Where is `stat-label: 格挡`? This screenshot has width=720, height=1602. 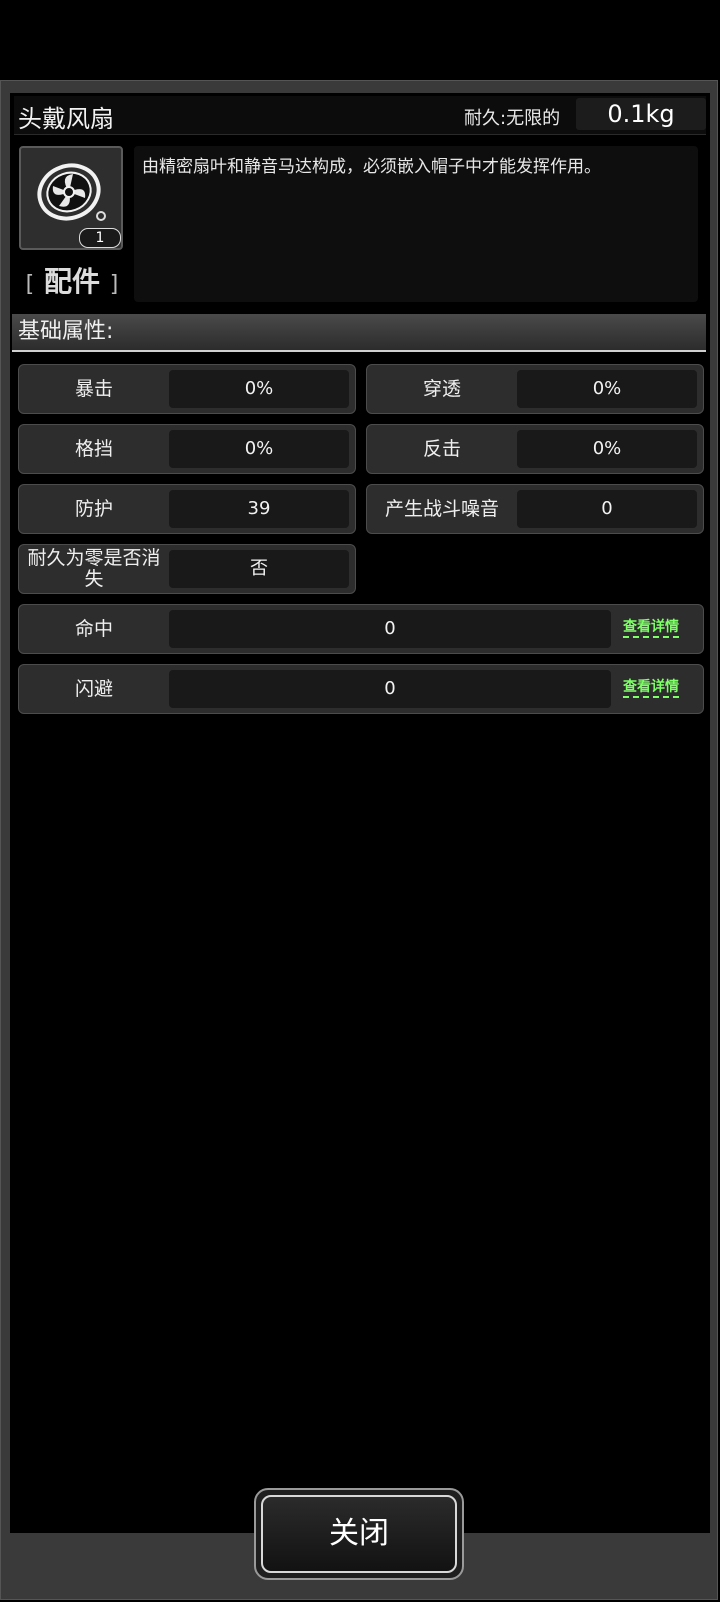 stat-label: 格挡 is located at coordinates (93, 448).